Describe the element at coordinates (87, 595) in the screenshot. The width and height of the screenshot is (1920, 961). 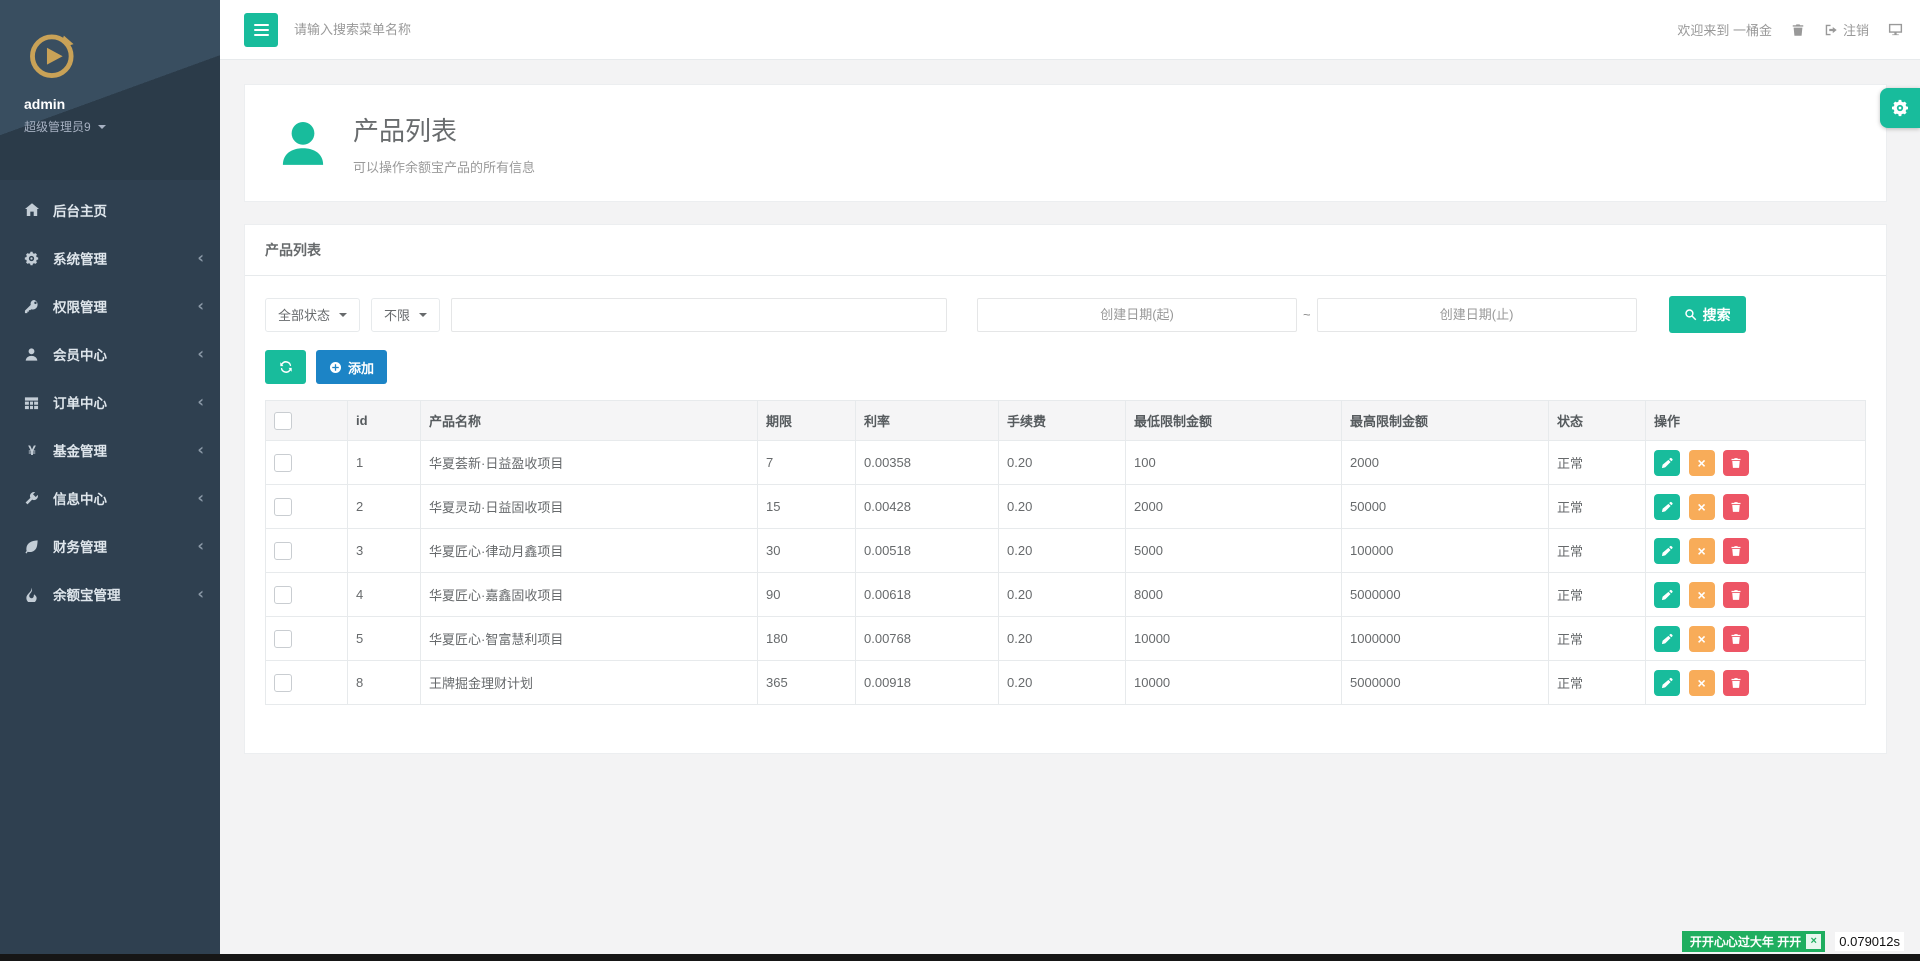
I see `sidebar-item-label: 余额宝管理` at that location.